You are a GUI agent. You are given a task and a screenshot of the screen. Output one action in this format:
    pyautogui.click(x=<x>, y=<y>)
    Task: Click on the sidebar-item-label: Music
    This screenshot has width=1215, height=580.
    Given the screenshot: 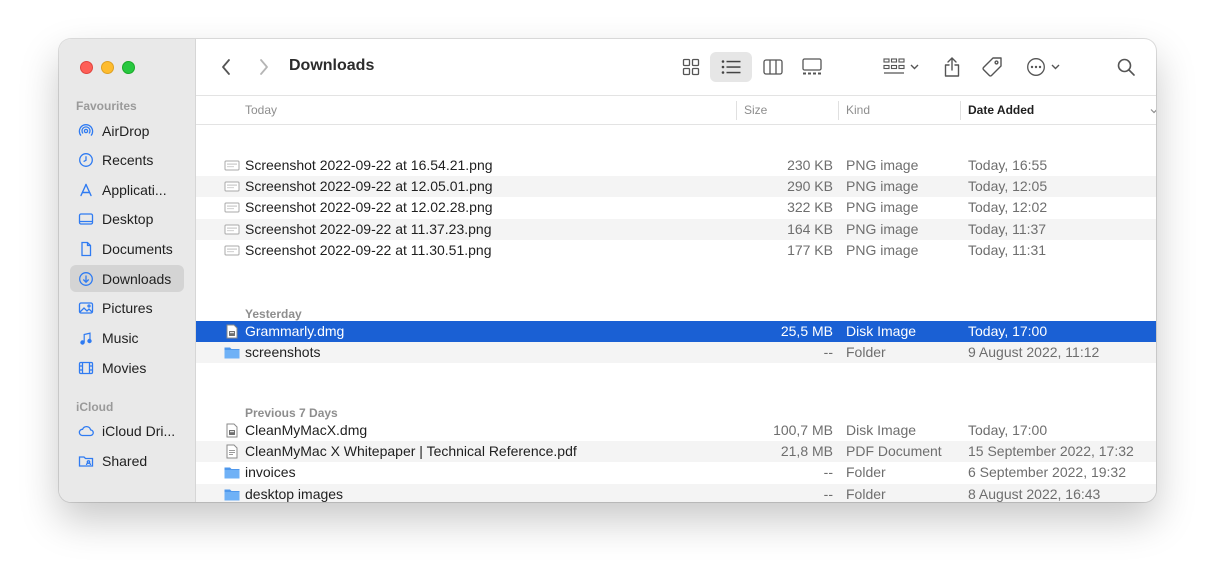 What is the action you would take?
    pyautogui.click(x=120, y=337)
    